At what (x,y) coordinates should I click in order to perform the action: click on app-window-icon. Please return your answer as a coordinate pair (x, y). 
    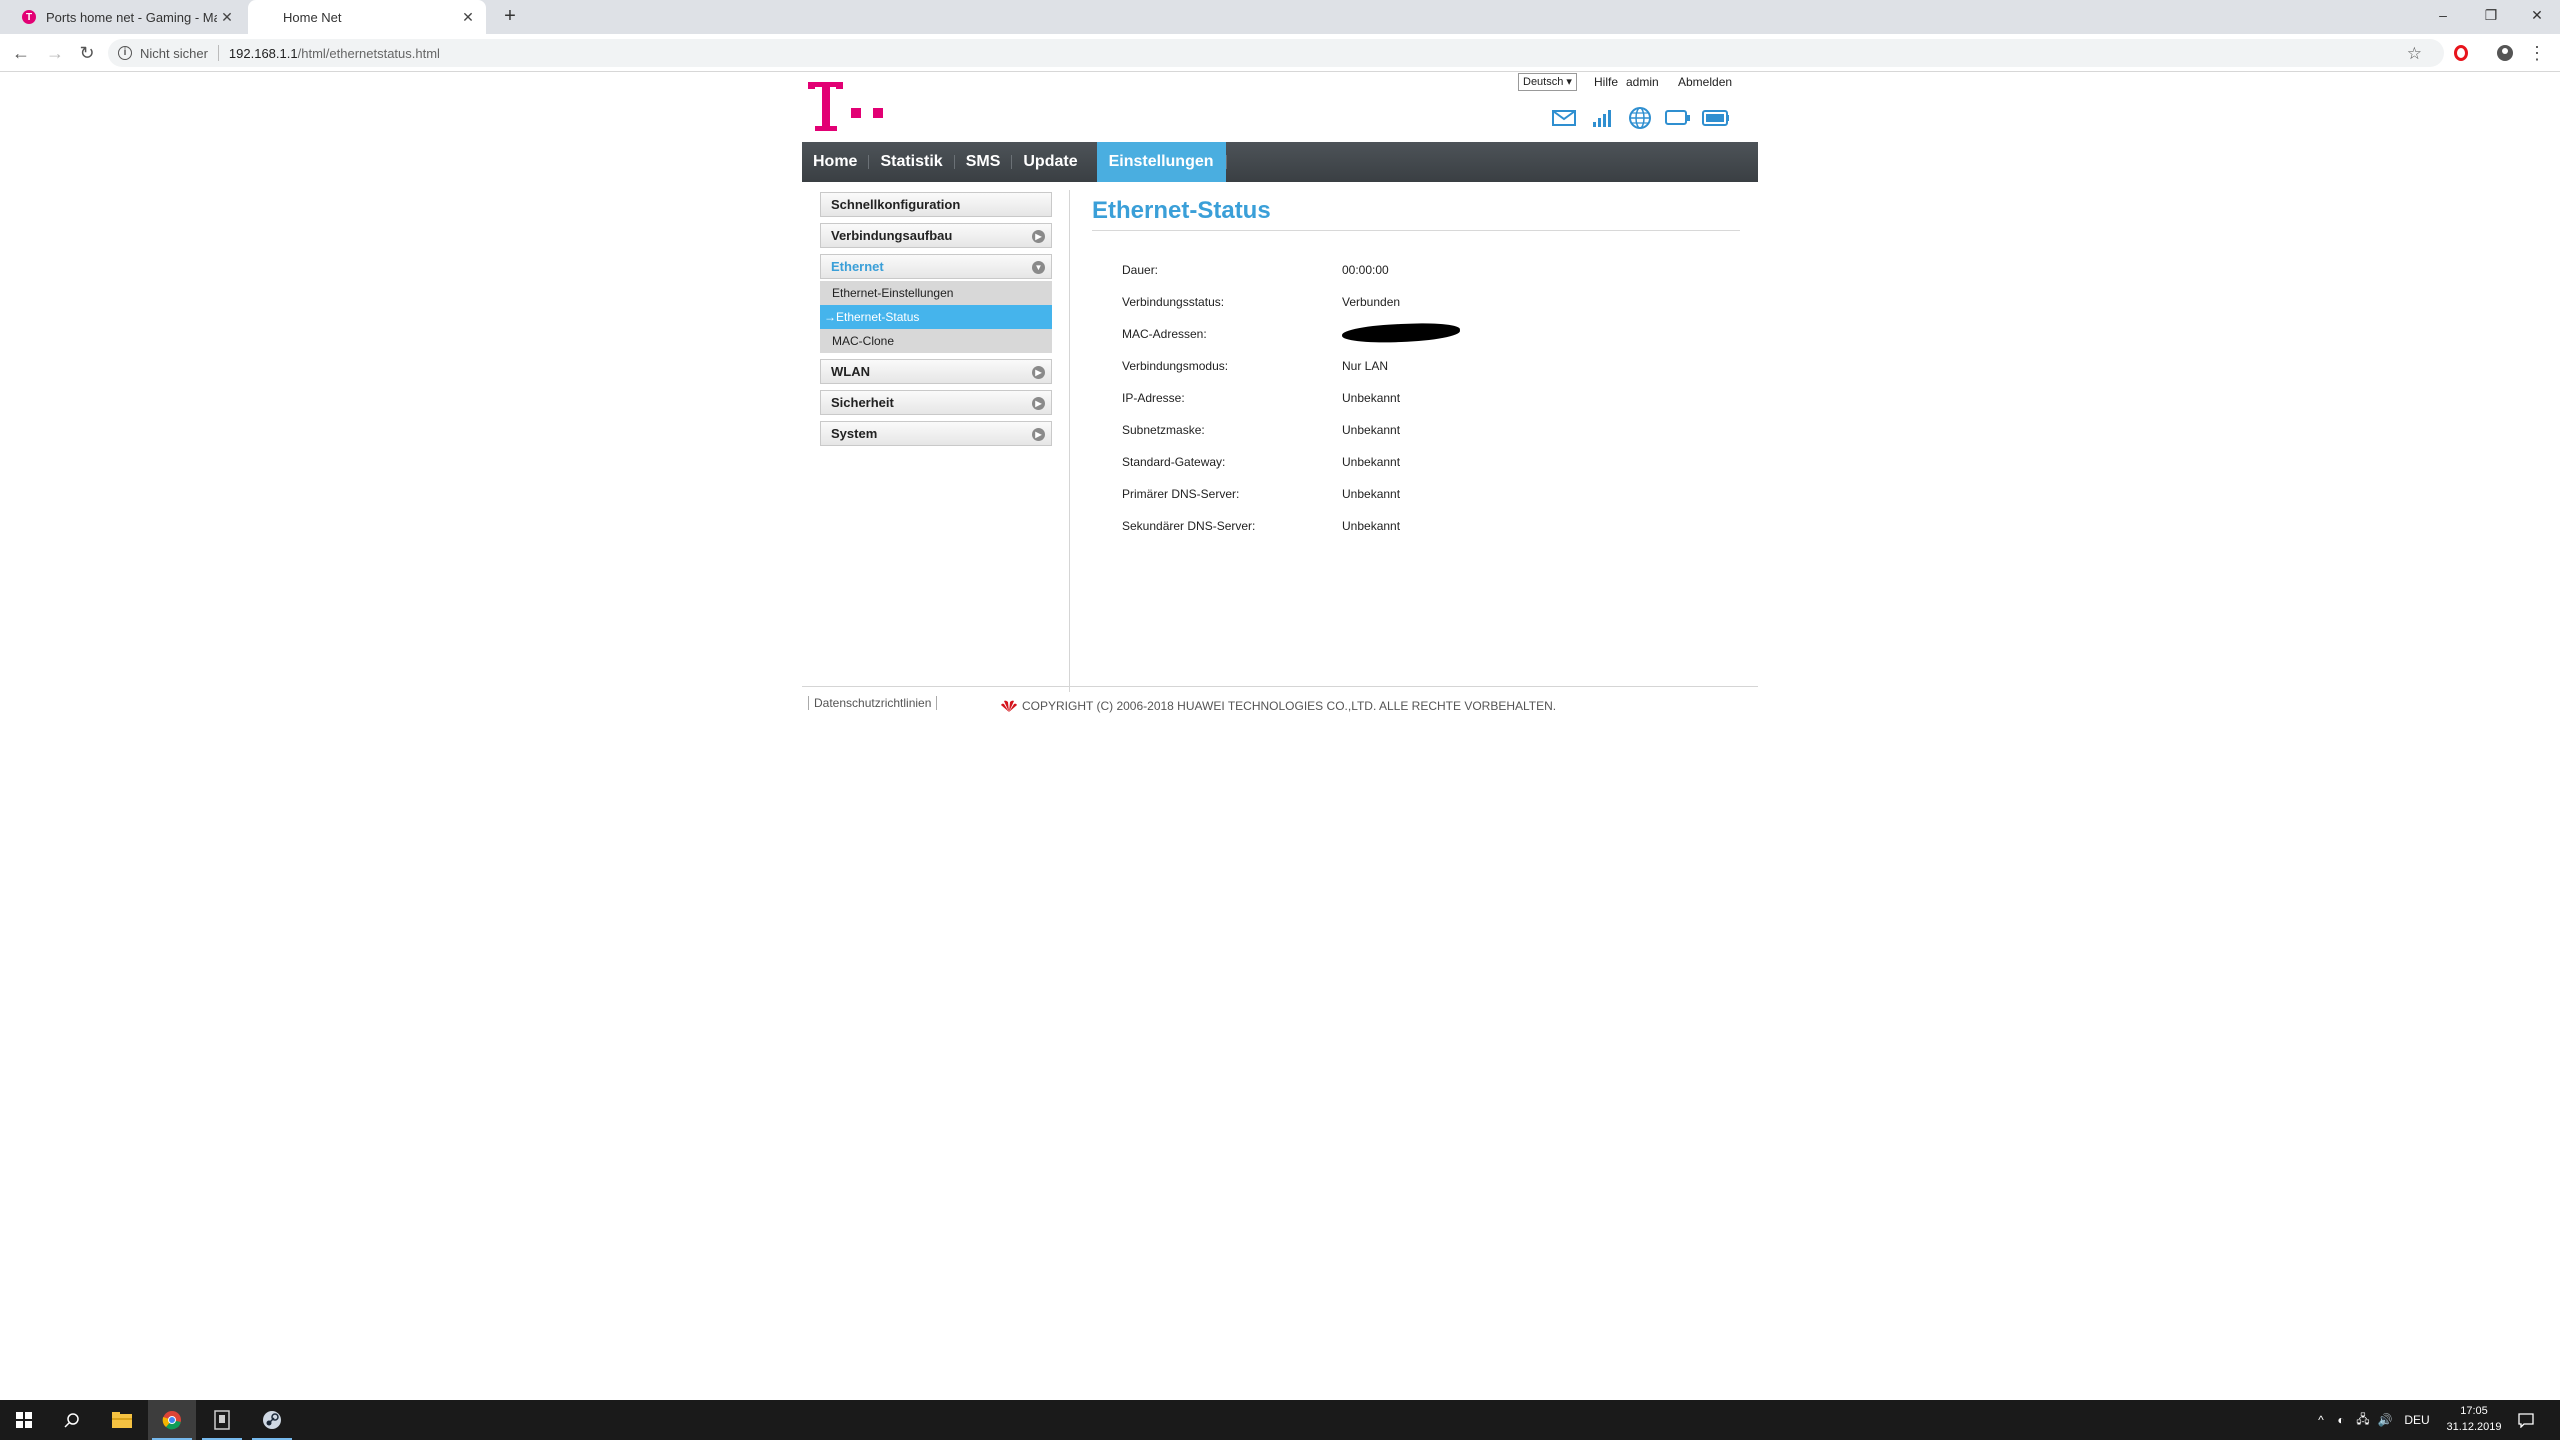
    Looking at the image, I should click on (222, 1420).